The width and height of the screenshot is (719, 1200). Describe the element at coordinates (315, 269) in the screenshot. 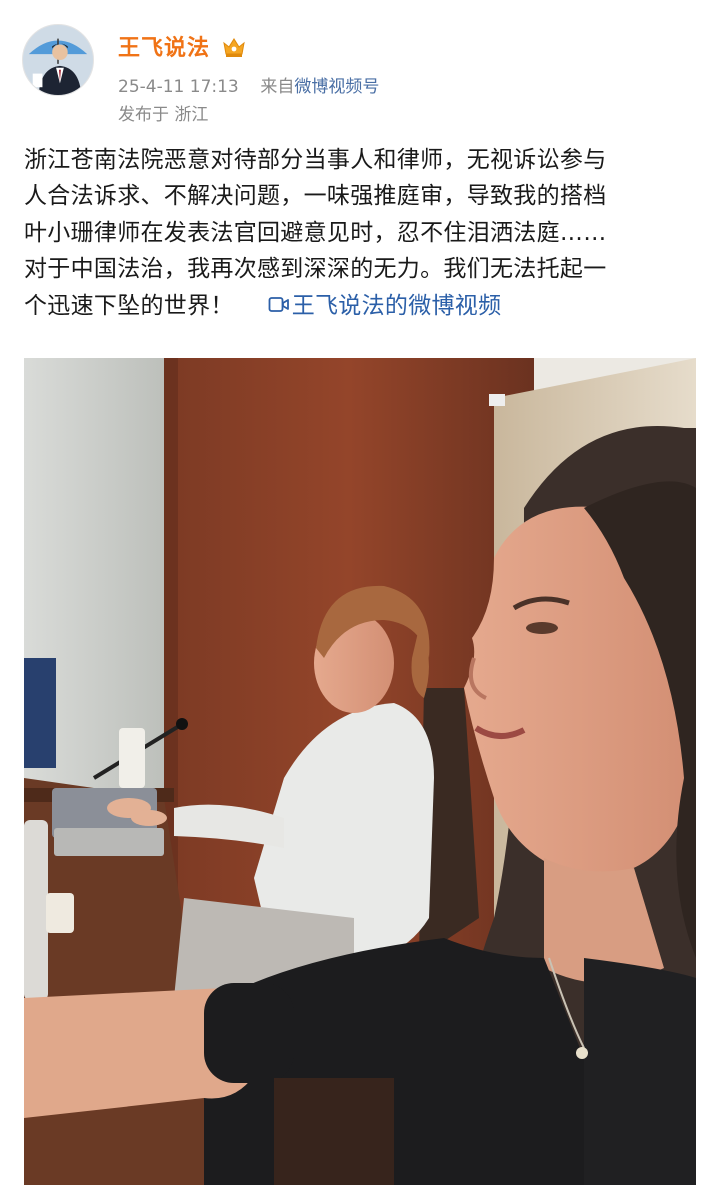

I see `post-text-line: 对于中国法治，我再次感到深深的无力。我们无法托起一` at that location.